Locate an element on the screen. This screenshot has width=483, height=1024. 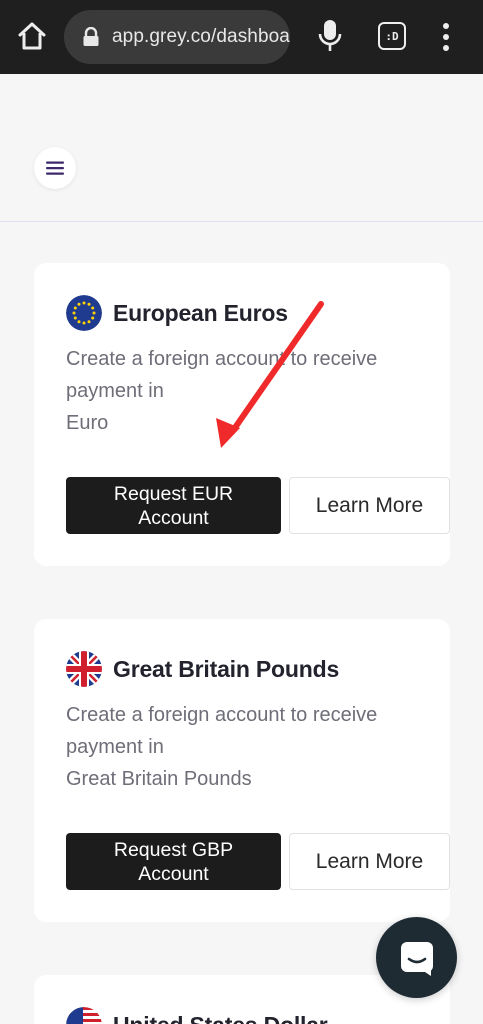
hamburger-icon is located at coordinates (55, 168).